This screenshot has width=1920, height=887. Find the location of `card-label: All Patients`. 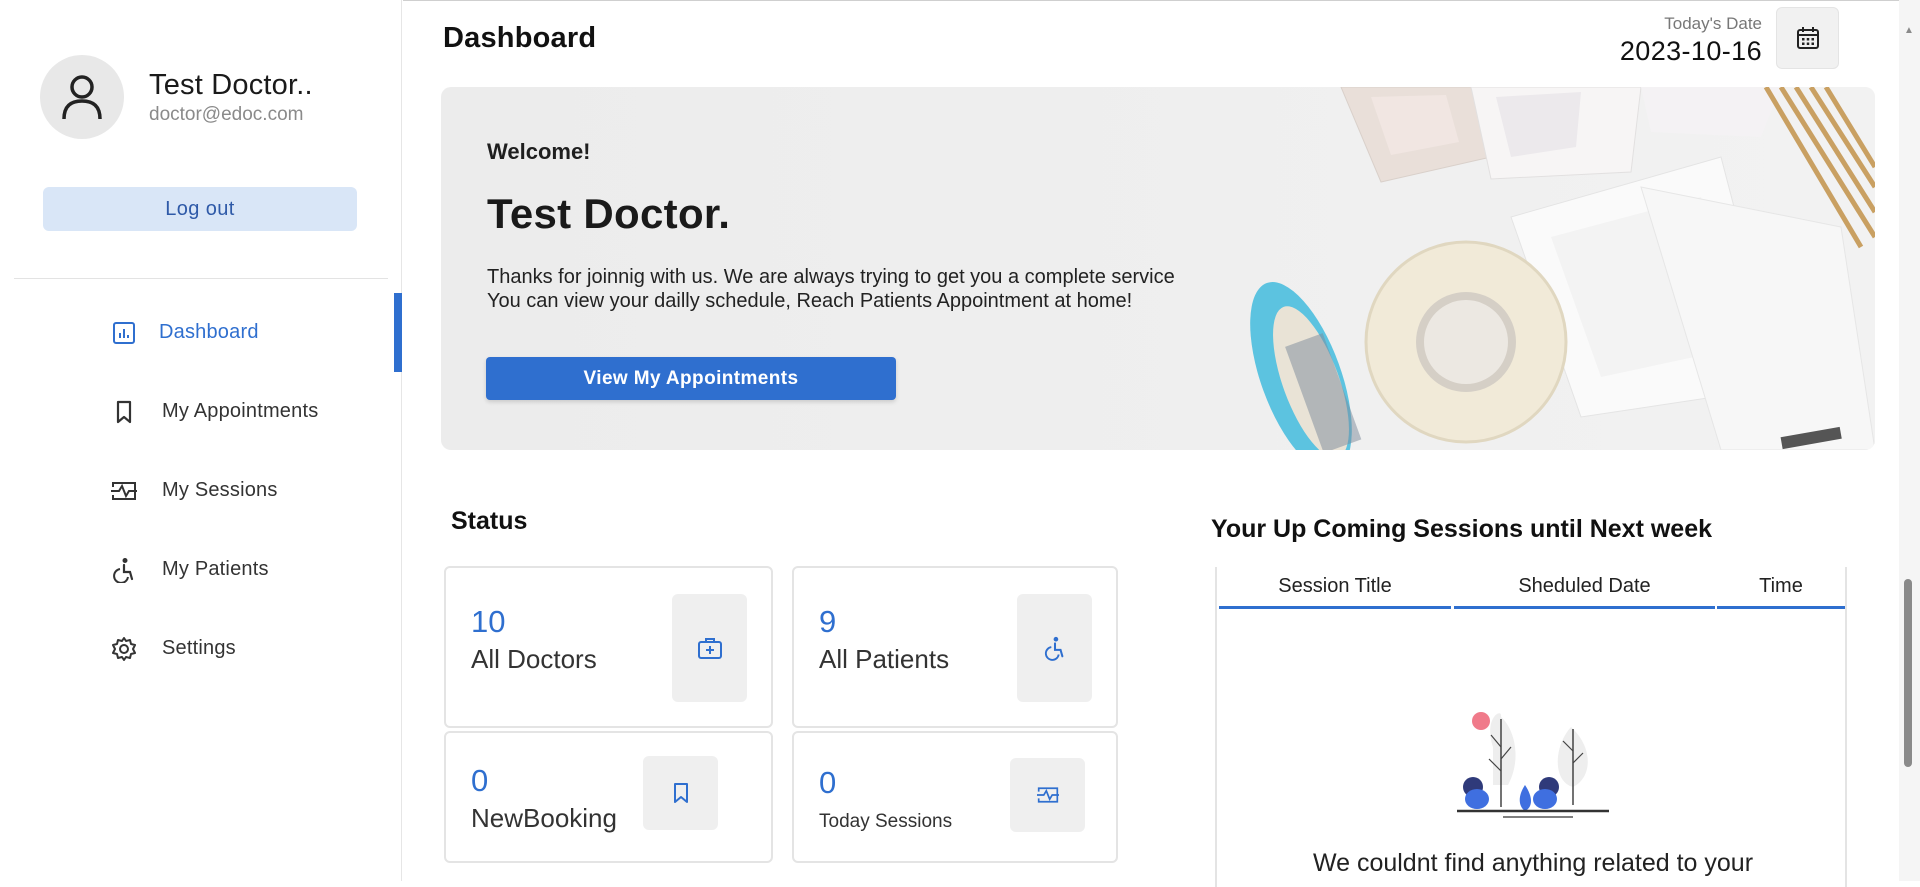

card-label: All Patients is located at coordinates (884, 659).